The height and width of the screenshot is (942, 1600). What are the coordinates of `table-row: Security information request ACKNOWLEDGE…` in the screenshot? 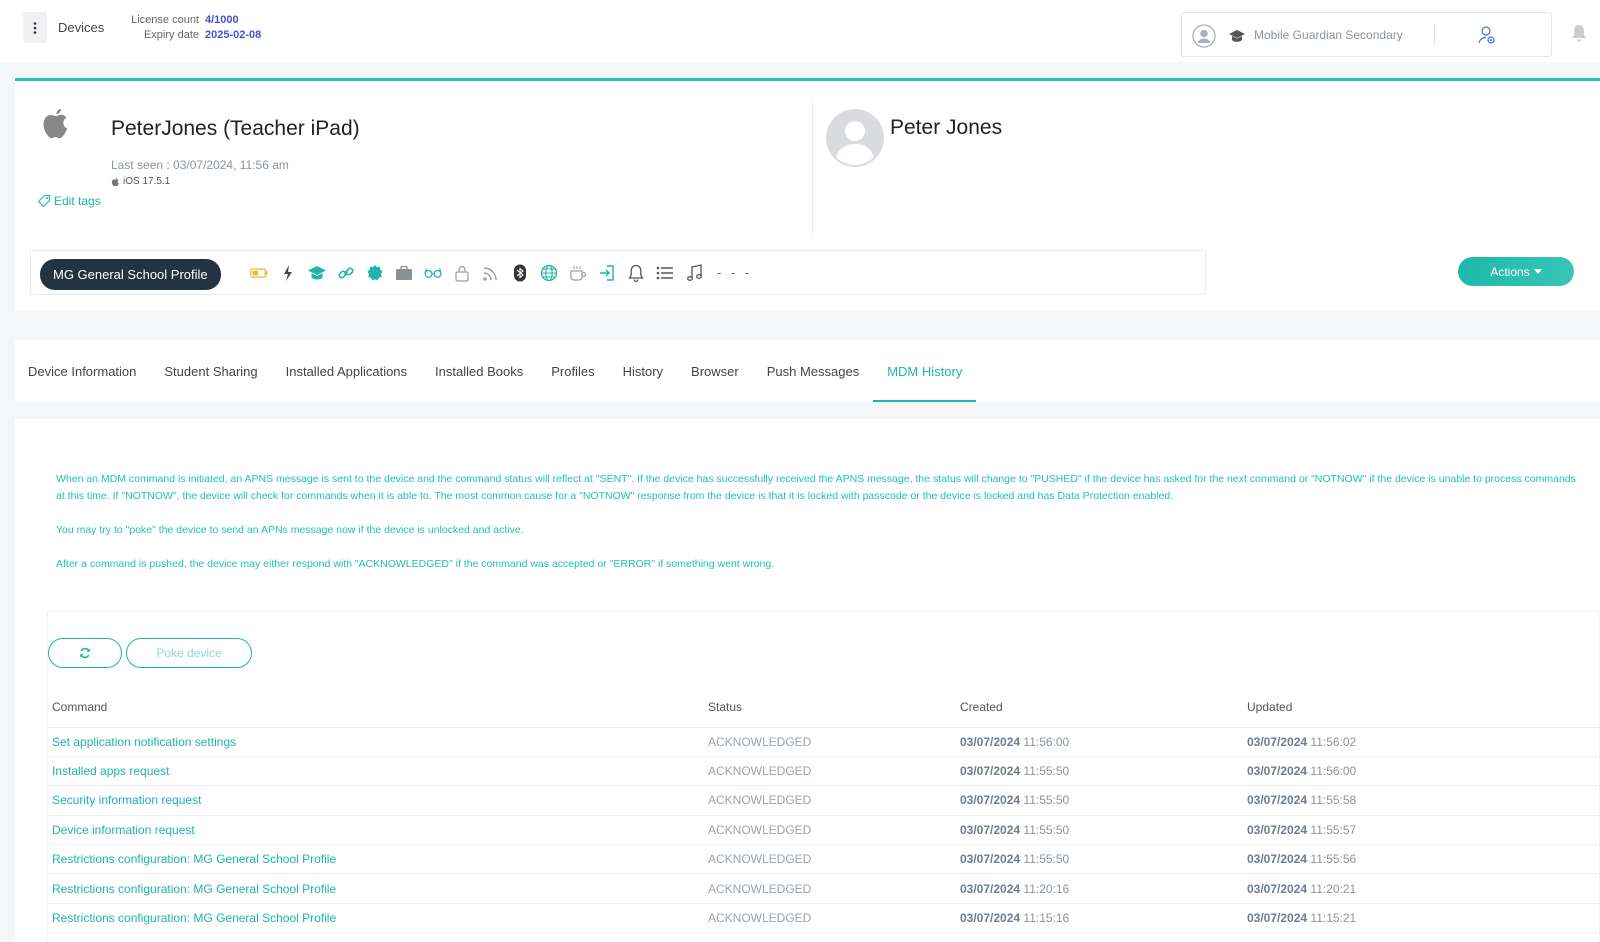 It's located at (824, 800).